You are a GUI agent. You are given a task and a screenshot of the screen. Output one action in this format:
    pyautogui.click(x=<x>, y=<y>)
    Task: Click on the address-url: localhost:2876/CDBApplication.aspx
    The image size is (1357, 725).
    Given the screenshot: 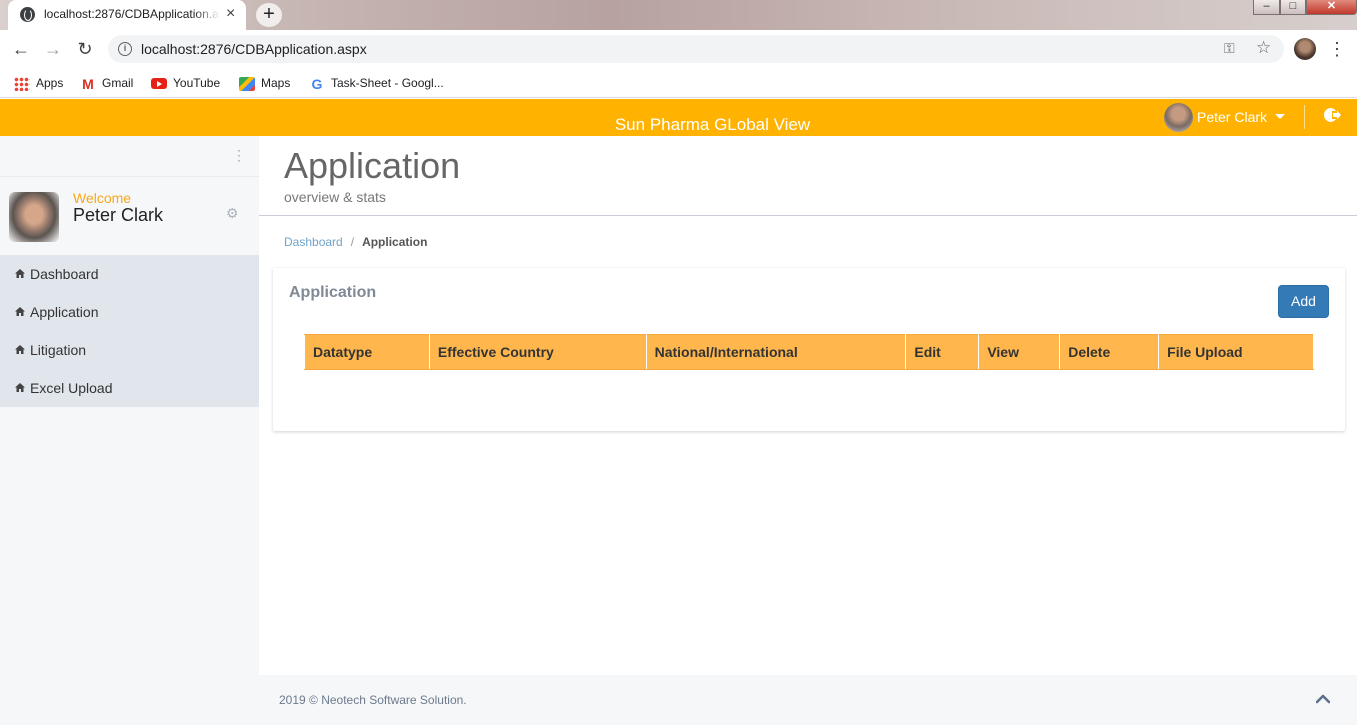 What is the action you would take?
    pyautogui.click(x=254, y=49)
    